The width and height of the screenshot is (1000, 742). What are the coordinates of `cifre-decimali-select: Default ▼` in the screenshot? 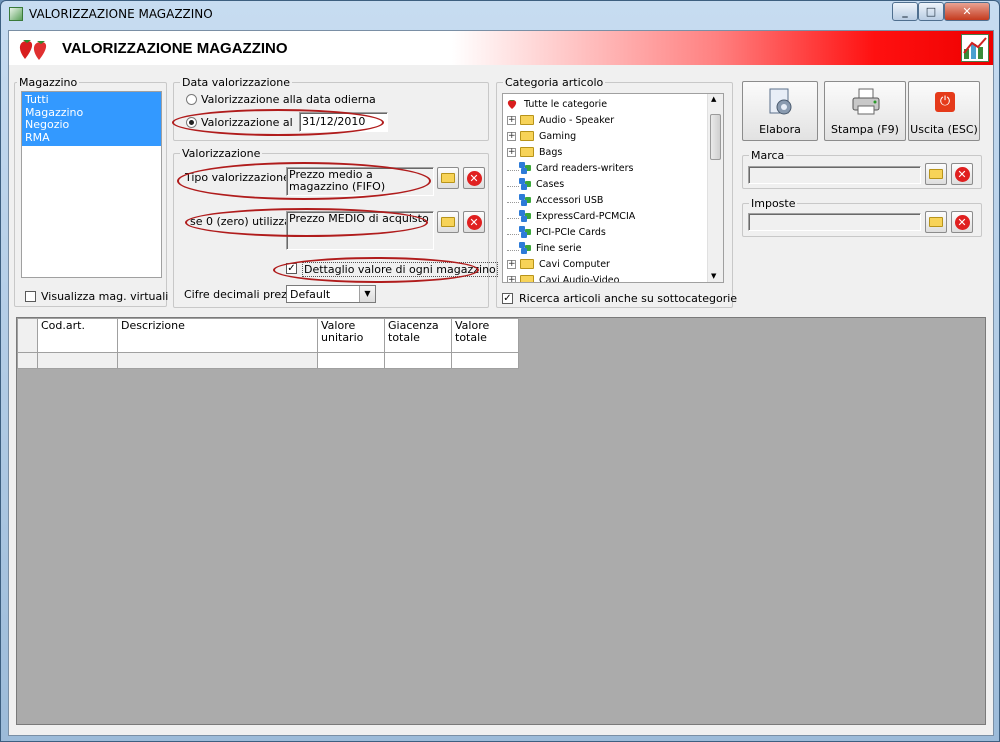 It's located at (331, 294).